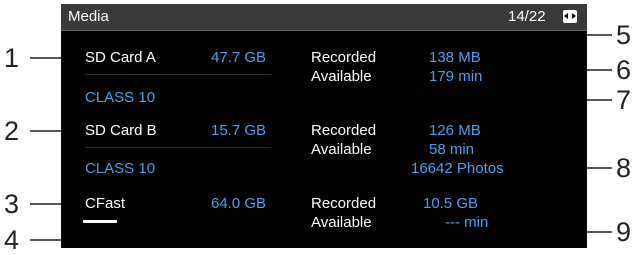  Describe the element at coordinates (121, 130) in the screenshot. I see `media-name-sd-b: SD Card B` at that location.